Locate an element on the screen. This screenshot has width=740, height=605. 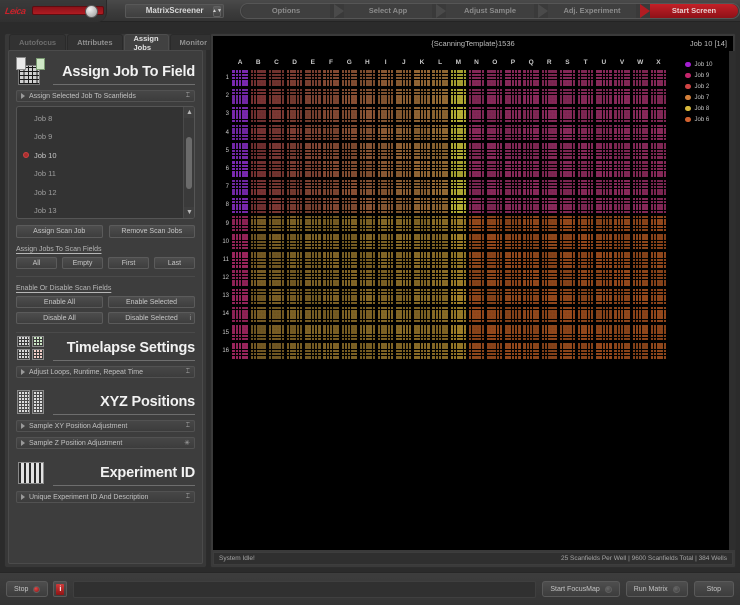
well-S3 is located at coordinates (567, 114).